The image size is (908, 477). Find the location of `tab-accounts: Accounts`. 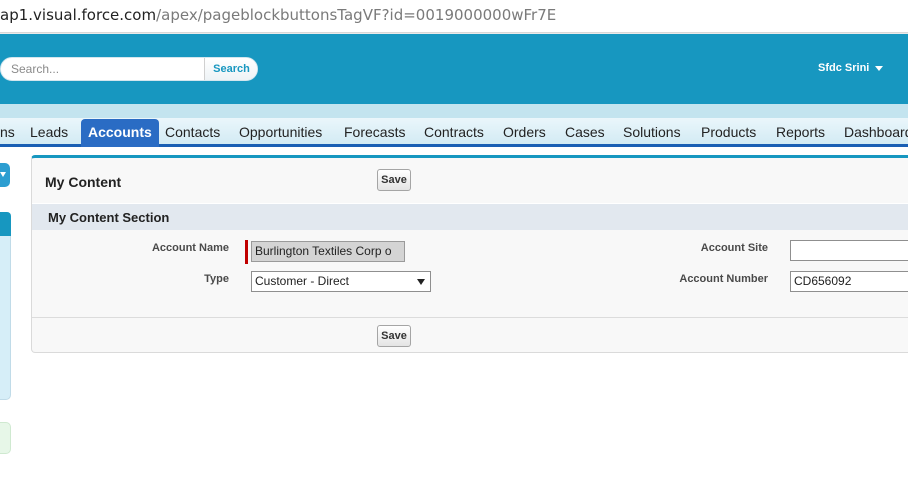

tab-accounts: Accounts is located at coordinates (120, 133).